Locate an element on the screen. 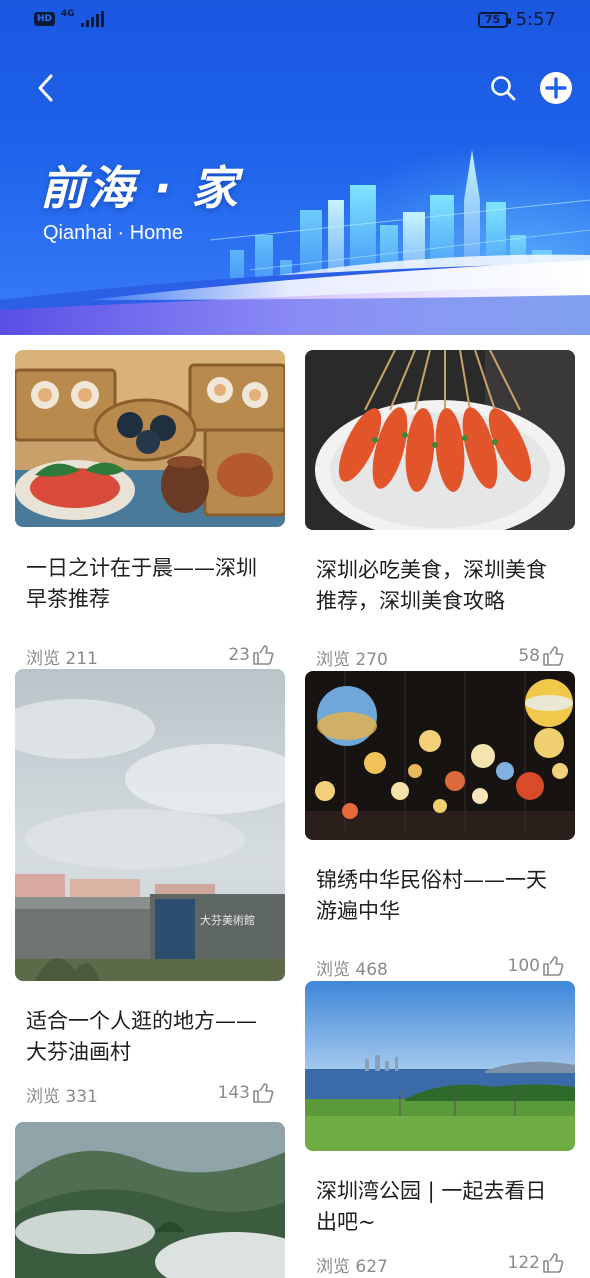 The height and width of the screenshot is (1278, 590). card-meta: 浏览 468 100 is located at coordinates (440, 967).